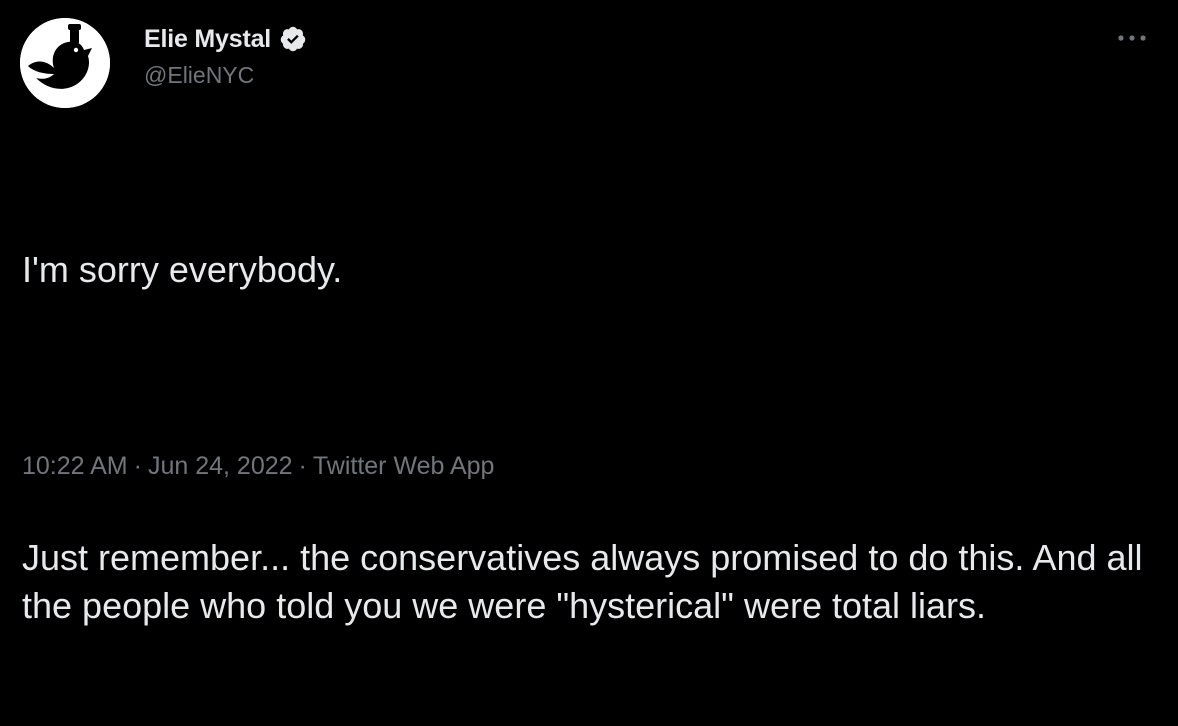 This screenshot has width=1178, height=726. Describe the element at coordinates (207, 39) in the screenshot. I see `display-name: Elie Mystal` at that location.